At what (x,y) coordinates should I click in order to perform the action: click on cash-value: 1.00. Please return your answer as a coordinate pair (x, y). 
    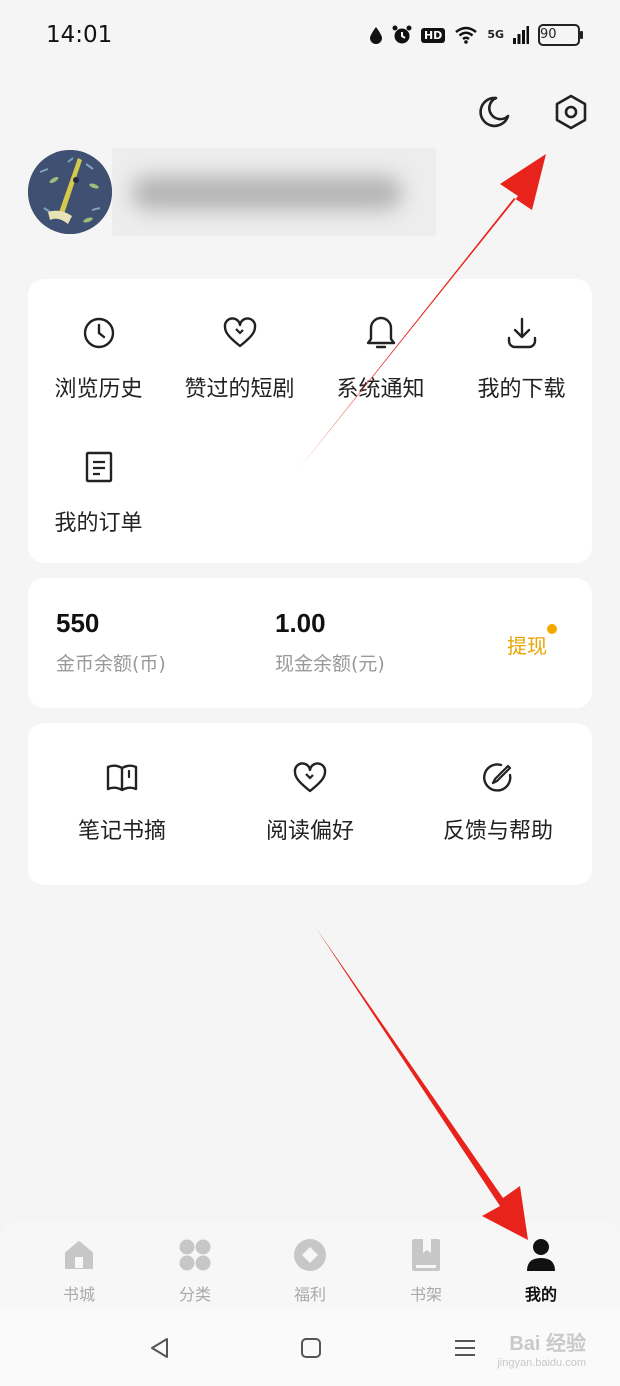
    Looking at the image, I should click on (300, 623).